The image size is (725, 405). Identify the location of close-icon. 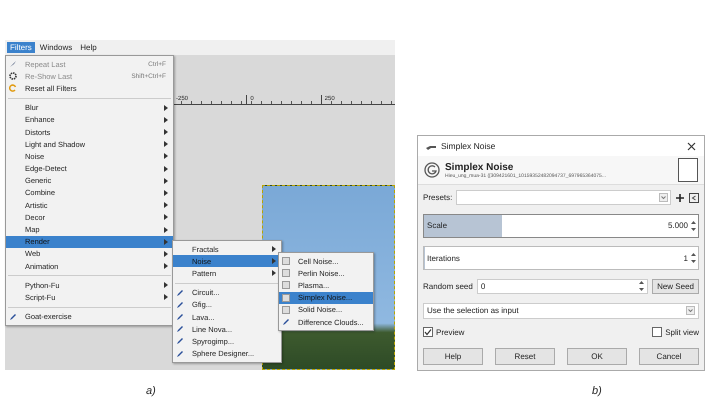
(691, 146).